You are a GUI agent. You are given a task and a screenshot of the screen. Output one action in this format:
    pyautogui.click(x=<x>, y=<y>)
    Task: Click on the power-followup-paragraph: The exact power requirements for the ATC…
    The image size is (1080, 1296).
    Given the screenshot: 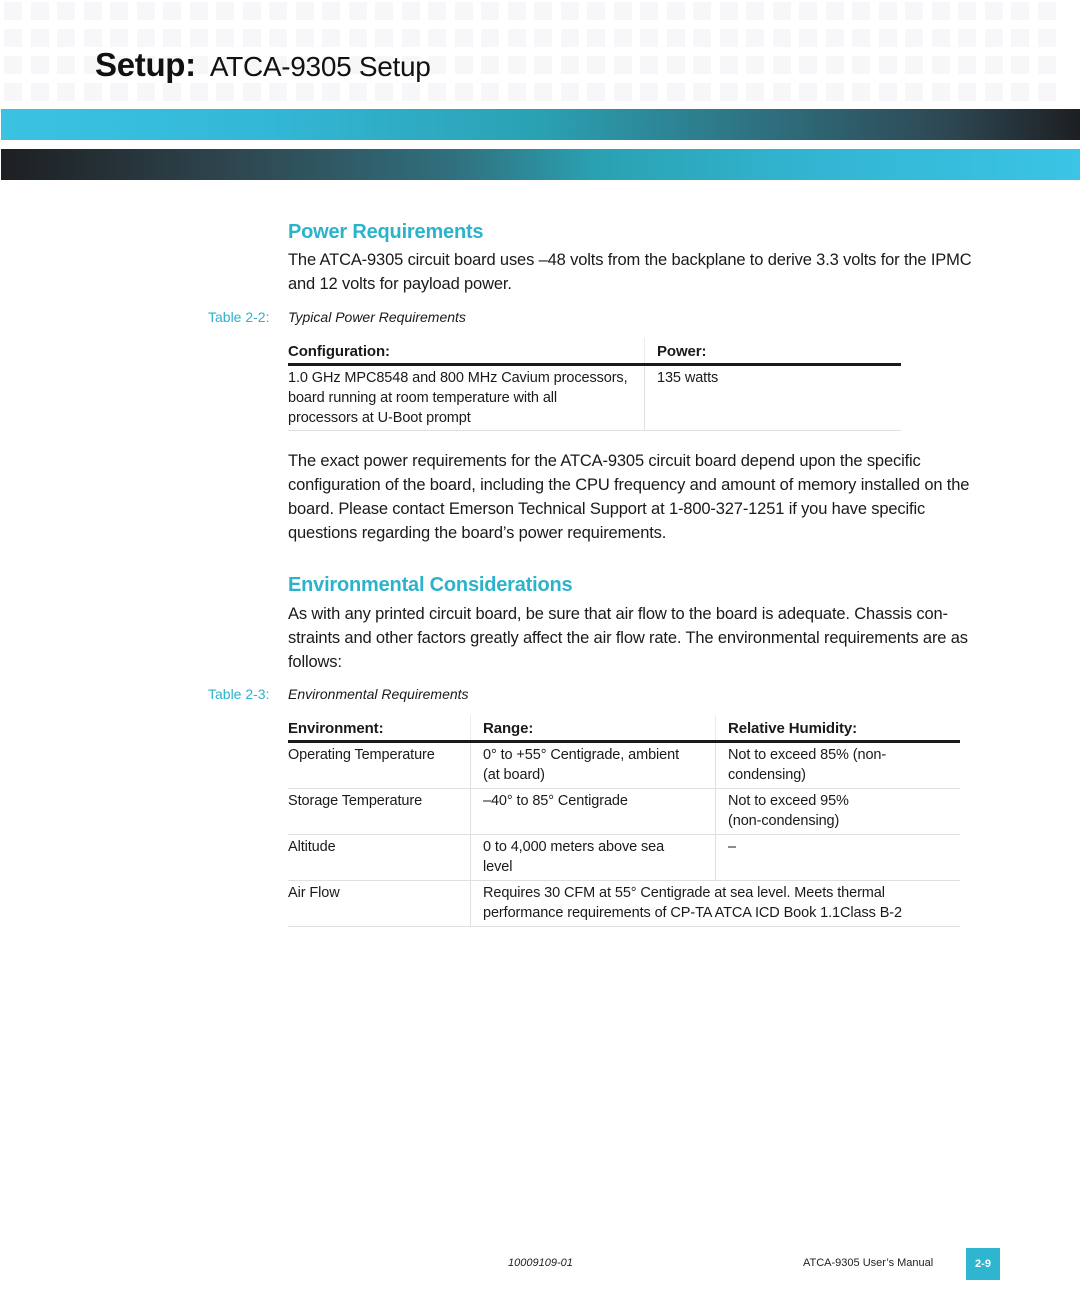 What is the action you would take?
    pyautogui.click(x=629, y=497)
    